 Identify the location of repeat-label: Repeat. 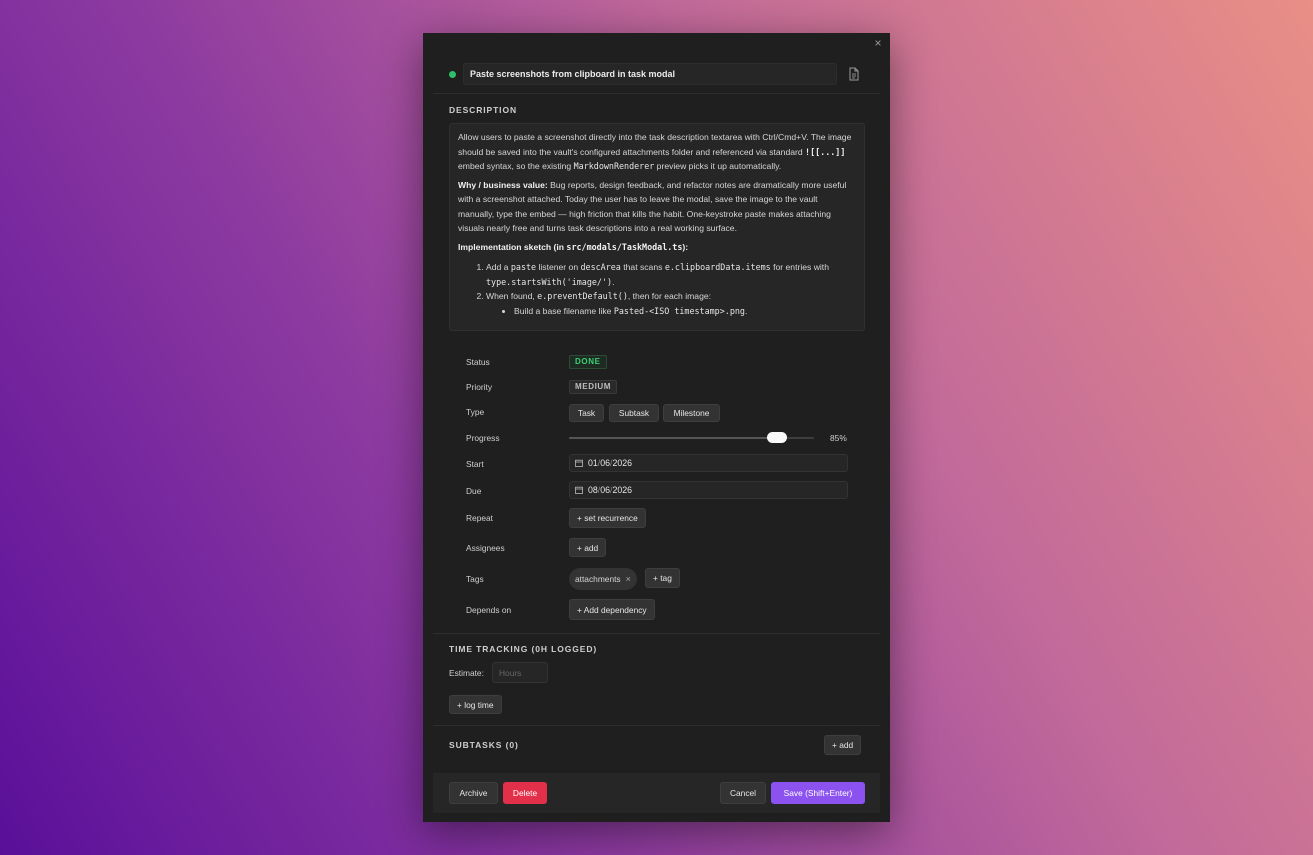
(480, 518).